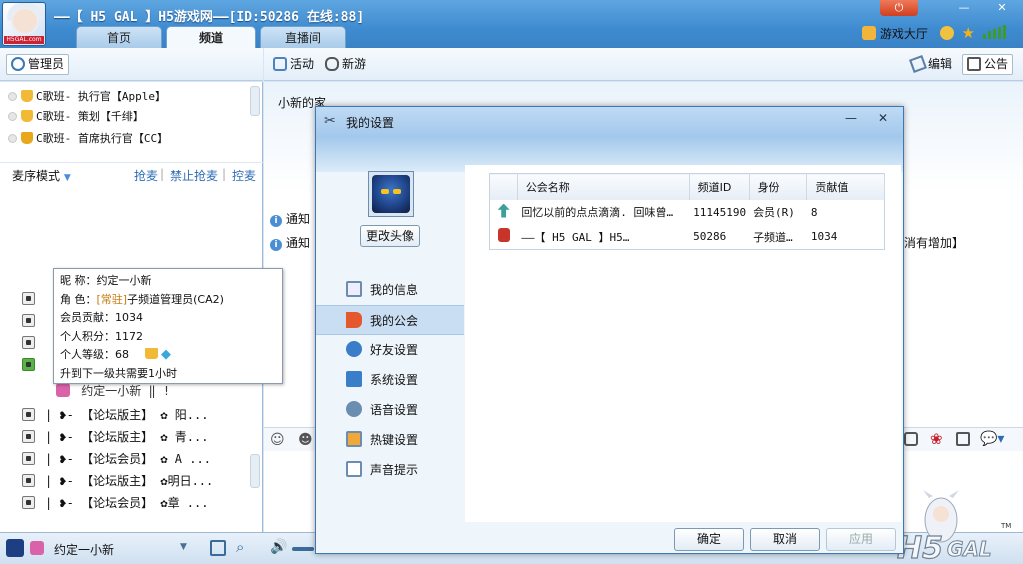 Image resolution: width=1023 pixels, height=564 pixels. I want to click on nav-my-guild: 我的公会, so click(390, 320).